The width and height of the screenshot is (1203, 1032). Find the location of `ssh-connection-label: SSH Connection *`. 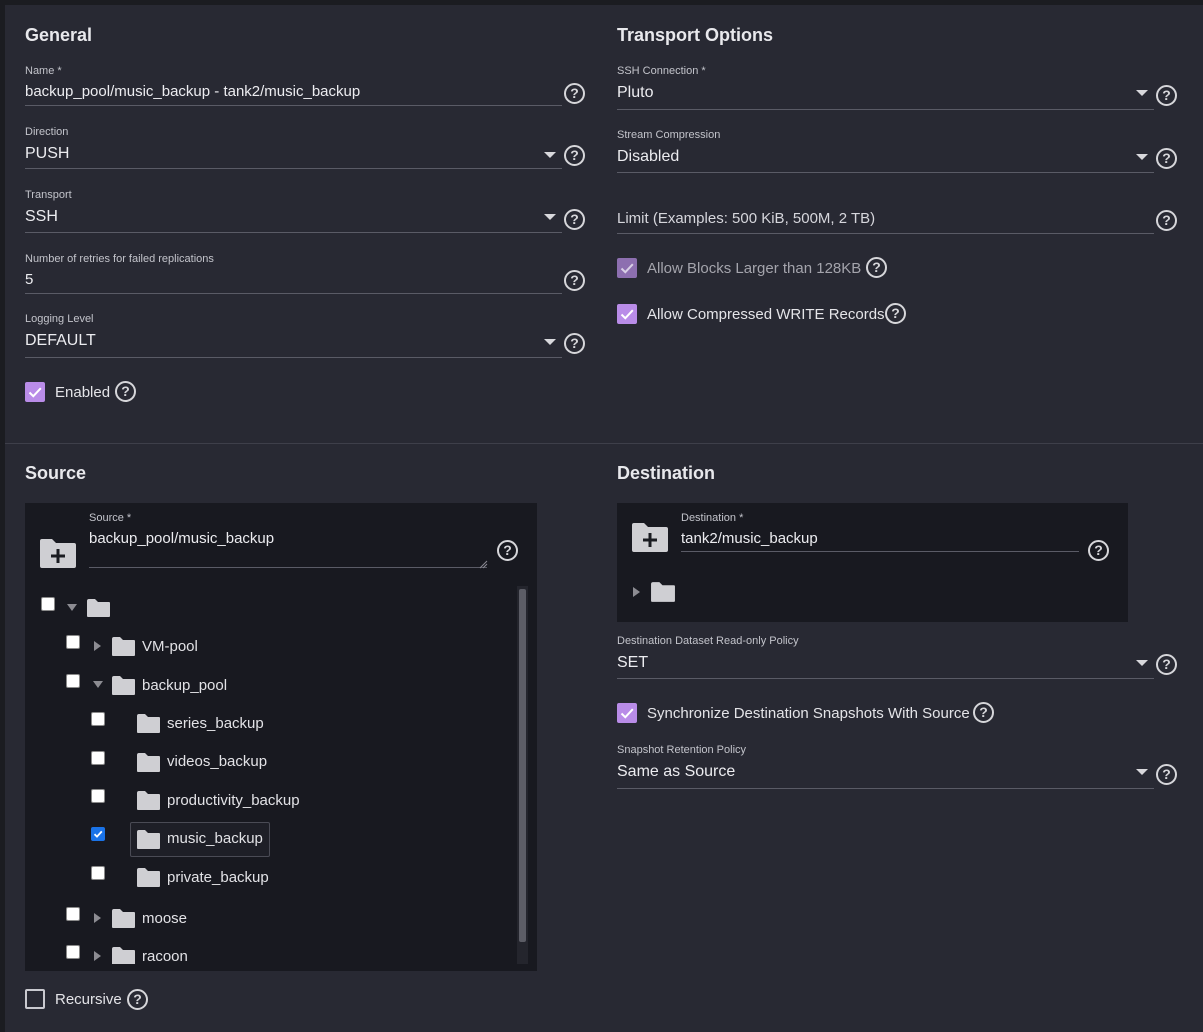

ssh-connection-label: SSH Connection * is located at coordinates (661, 71).